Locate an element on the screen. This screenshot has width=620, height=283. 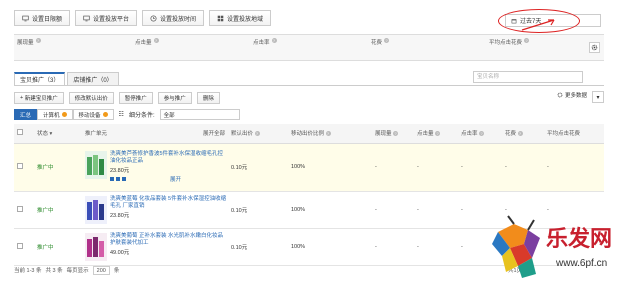
pager-total: 共 3 条 is located at coordinates (54, 271).